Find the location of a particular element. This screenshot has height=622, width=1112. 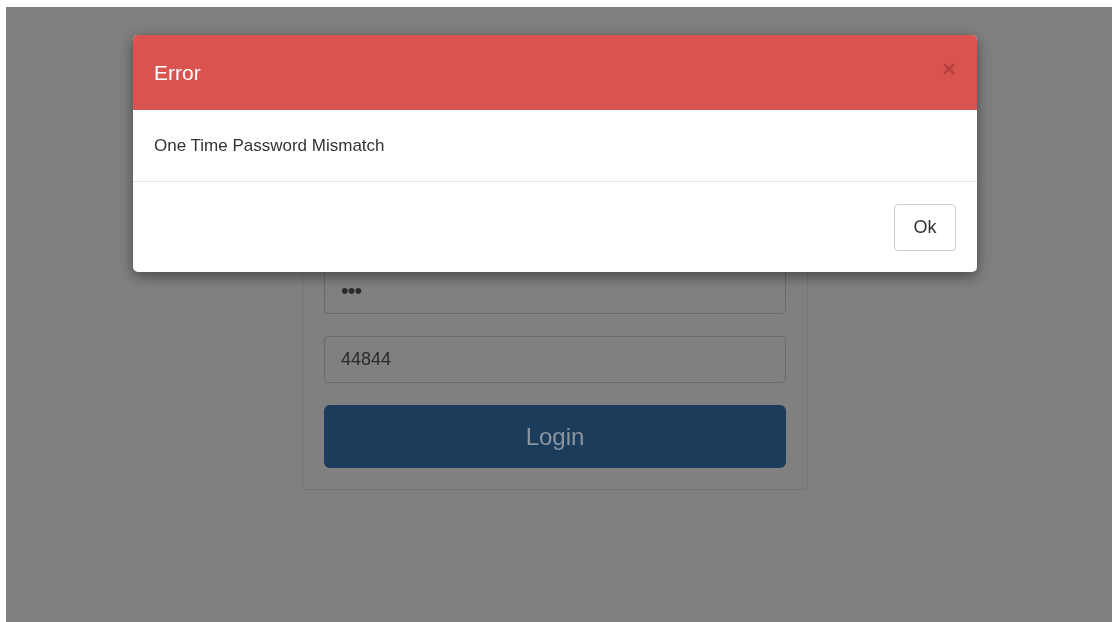

code-field: 44844 is located at coordinates (555, 359).